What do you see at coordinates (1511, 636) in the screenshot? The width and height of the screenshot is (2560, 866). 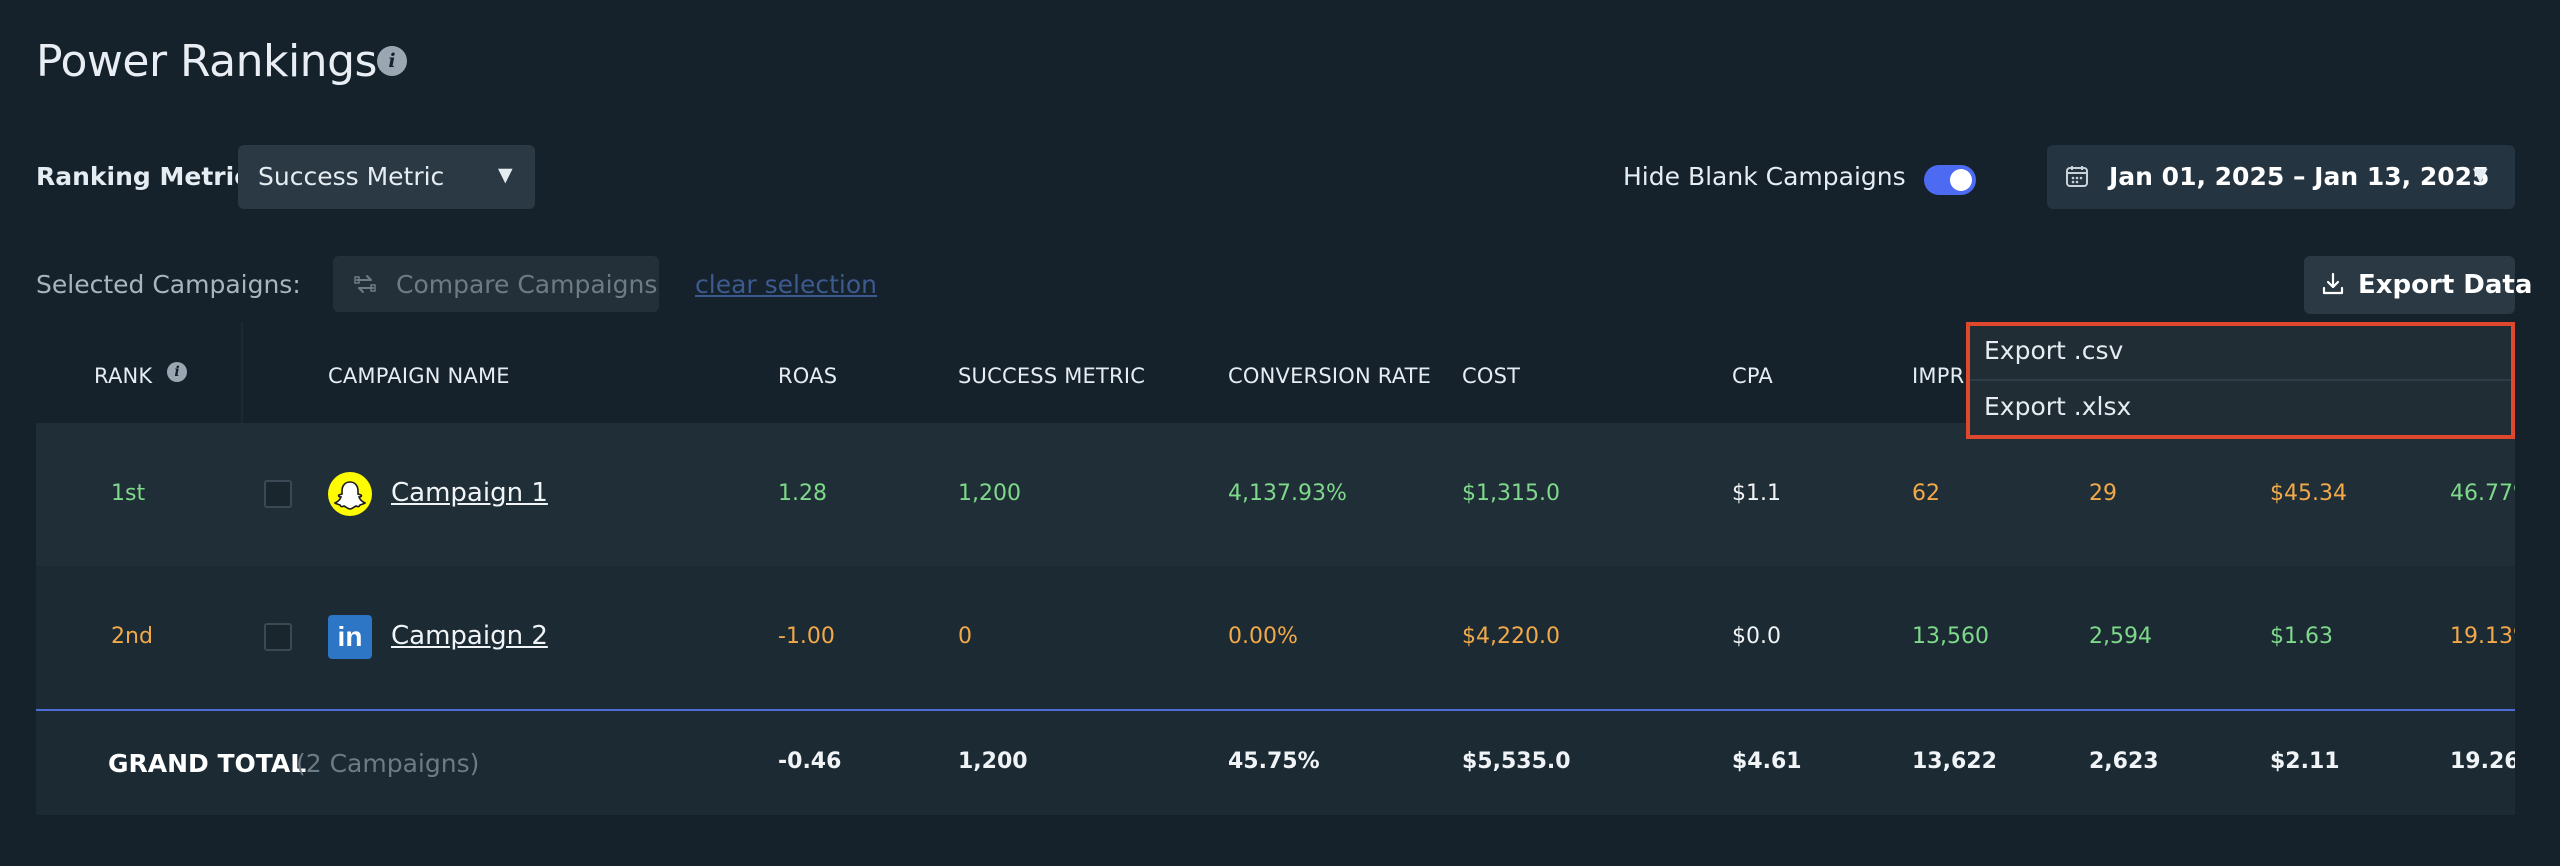 I see `cost-cell: $4,220.0` at bounding box center [1511, 636].